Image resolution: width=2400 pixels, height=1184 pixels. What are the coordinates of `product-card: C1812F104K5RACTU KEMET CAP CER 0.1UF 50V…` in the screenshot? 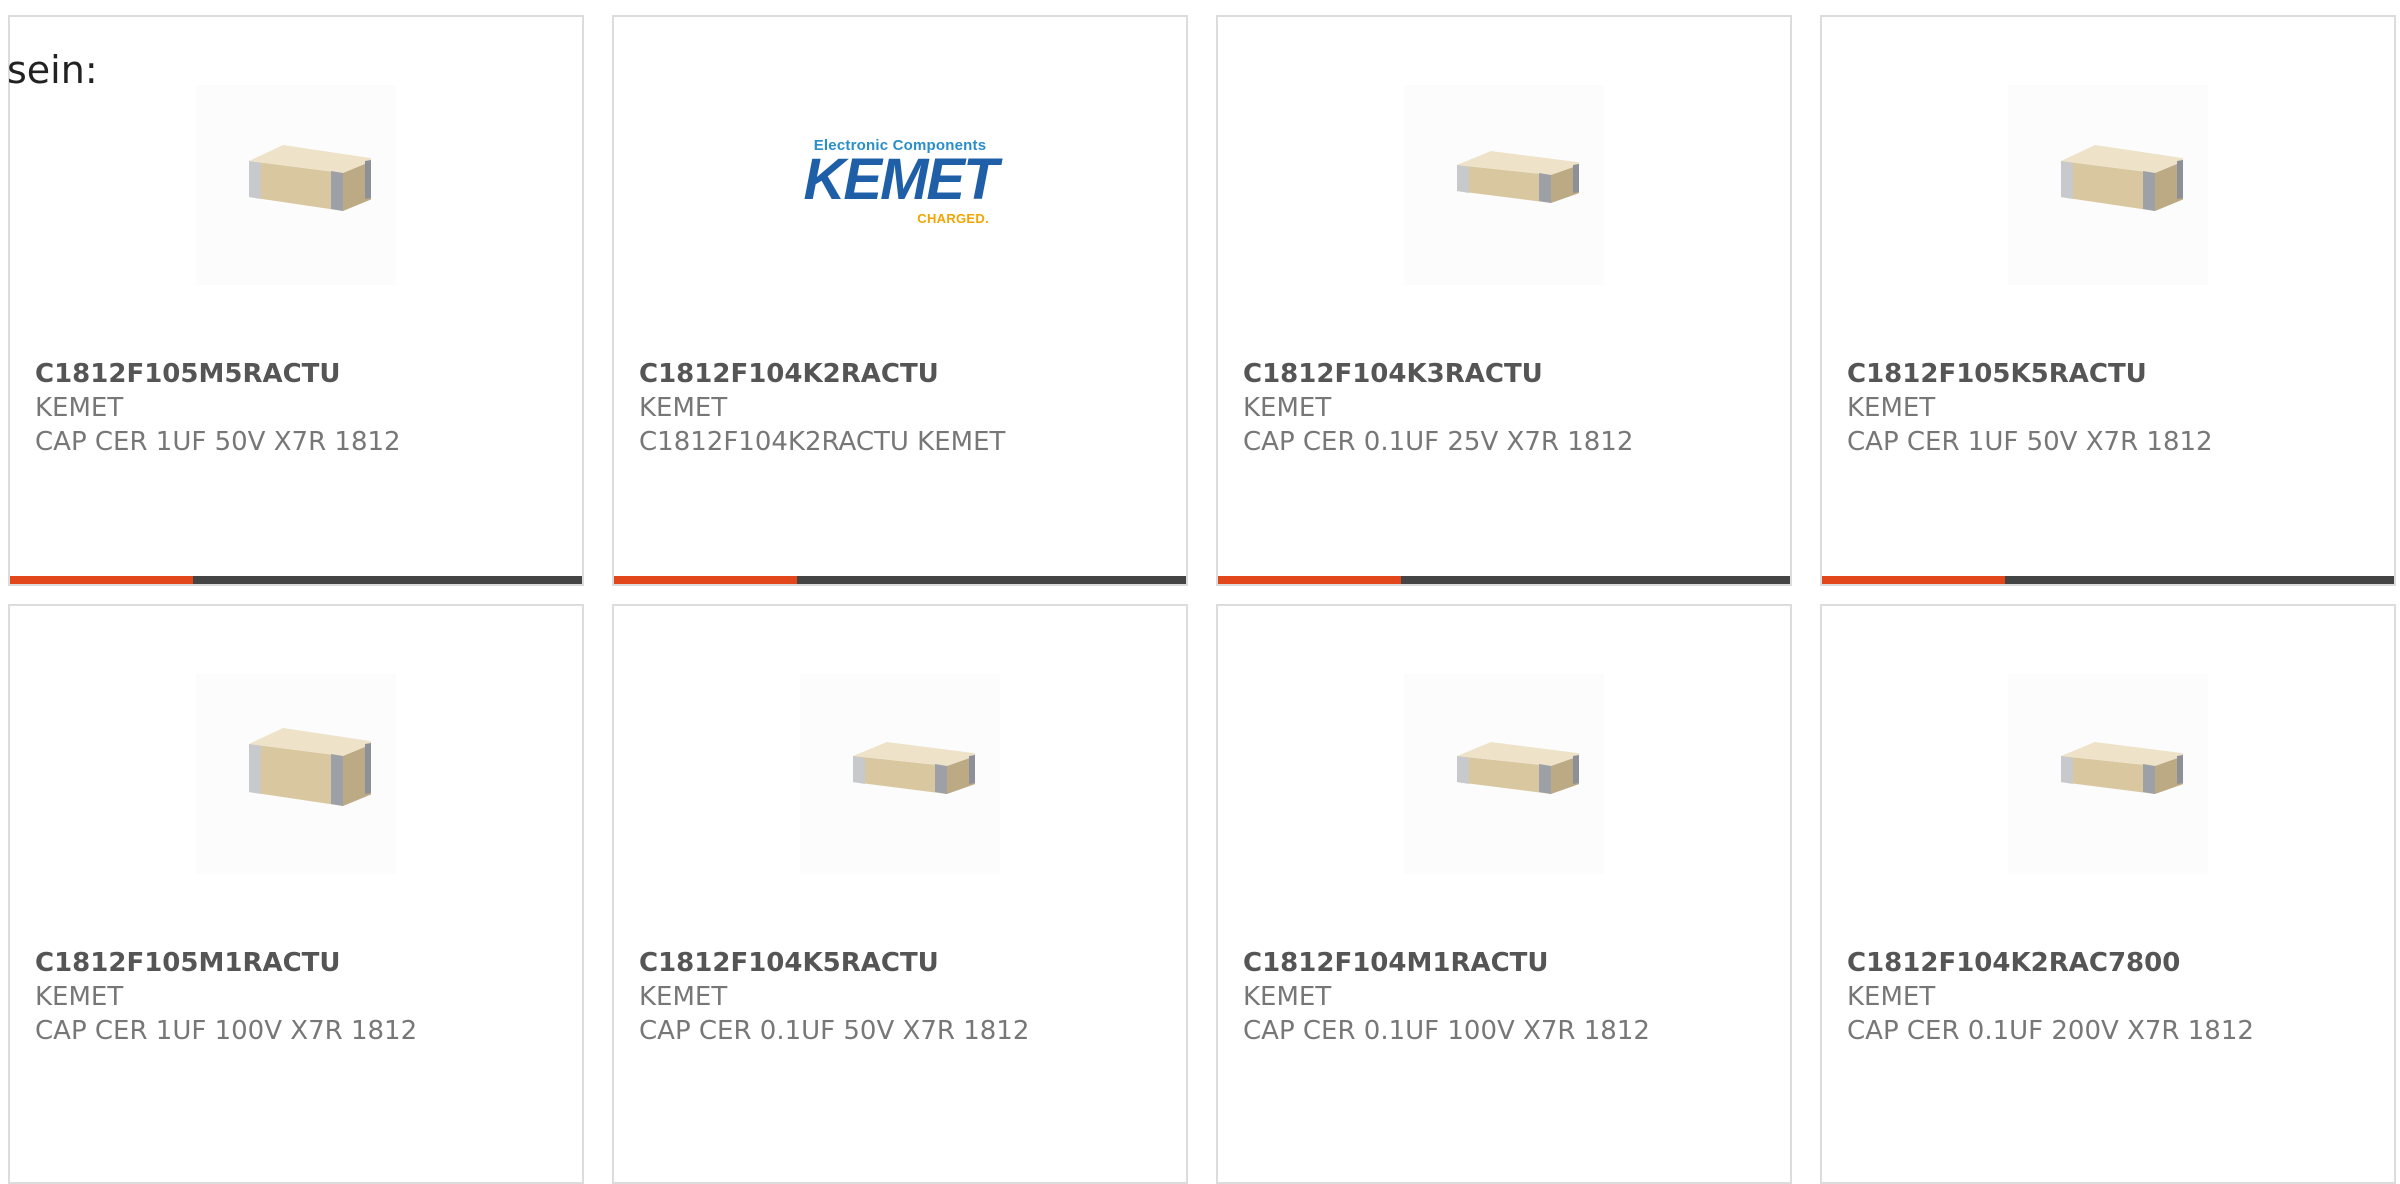 It's located at (900, 894).